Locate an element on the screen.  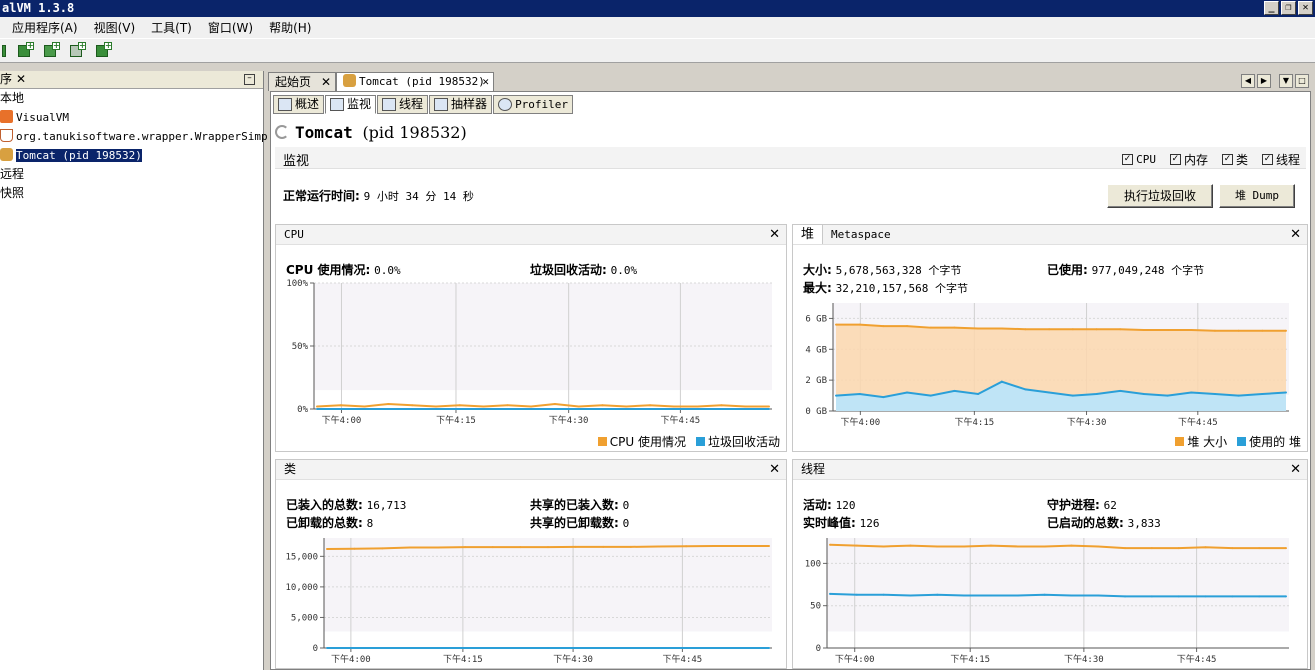
tree-node-visualvm: VisualVM is located at coordinates (131, 117).